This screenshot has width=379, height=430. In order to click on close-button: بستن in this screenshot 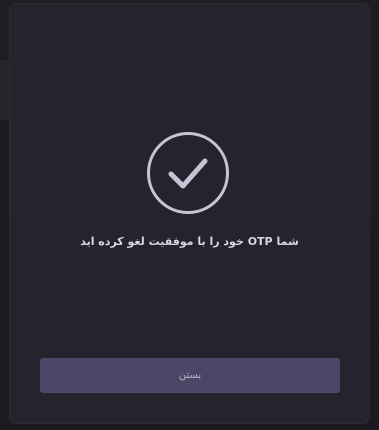, I will do `click(190, 375)`.